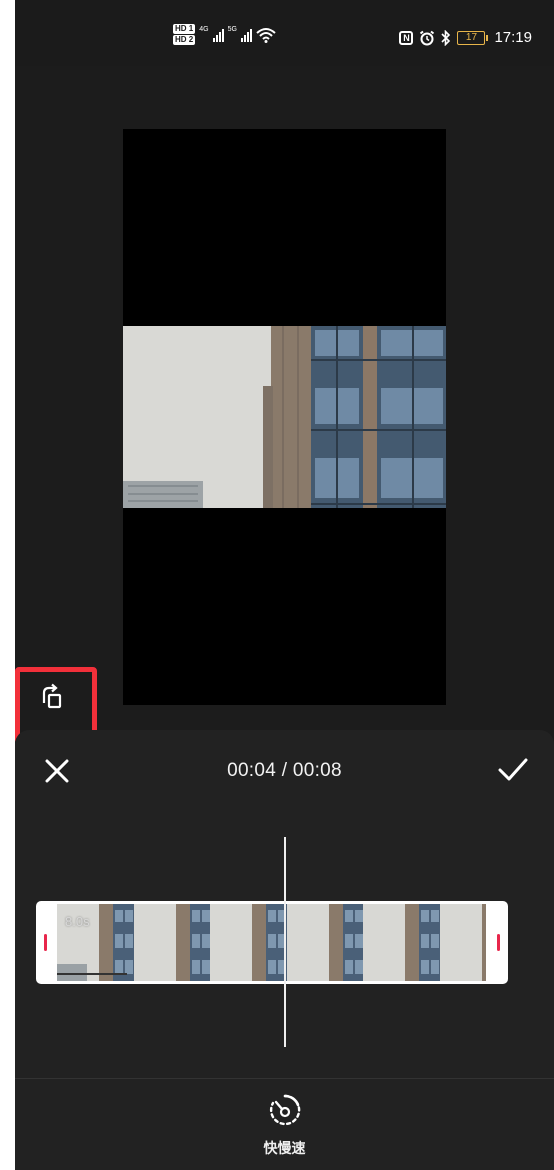 This screenshot has width=554, height=1170. What do you see at coordinates (284, 1110) in the screenshot?
I see `speed-icon` at bounding box center [284, 1110].